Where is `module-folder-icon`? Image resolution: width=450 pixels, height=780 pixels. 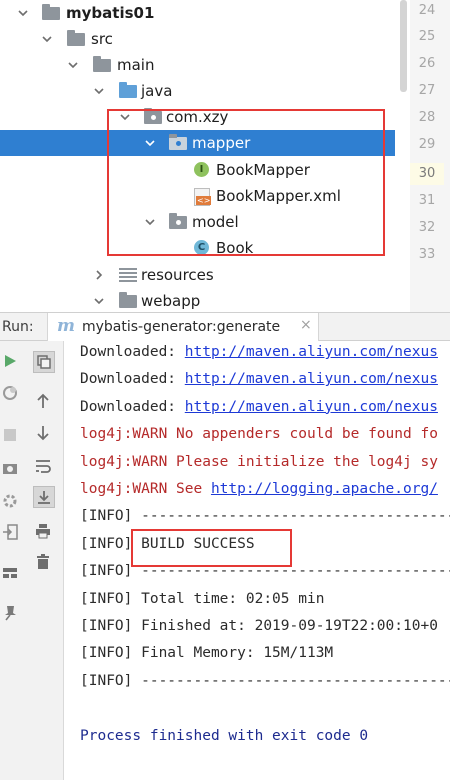
module-folder-icon is located at coordinates (51, 13).